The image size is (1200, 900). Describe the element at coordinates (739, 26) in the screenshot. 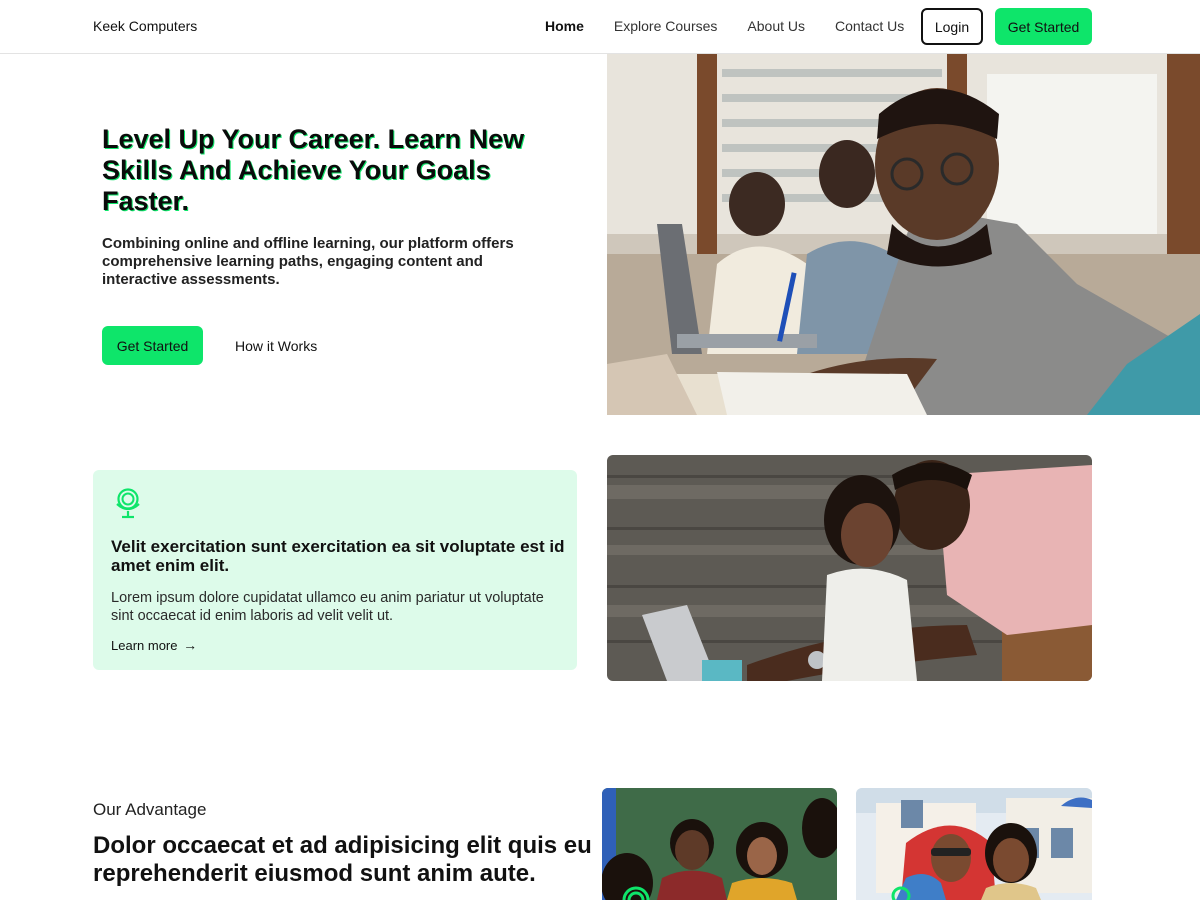

I see `main-nav: Home Explore Courses About Us Contact Us` at that location.